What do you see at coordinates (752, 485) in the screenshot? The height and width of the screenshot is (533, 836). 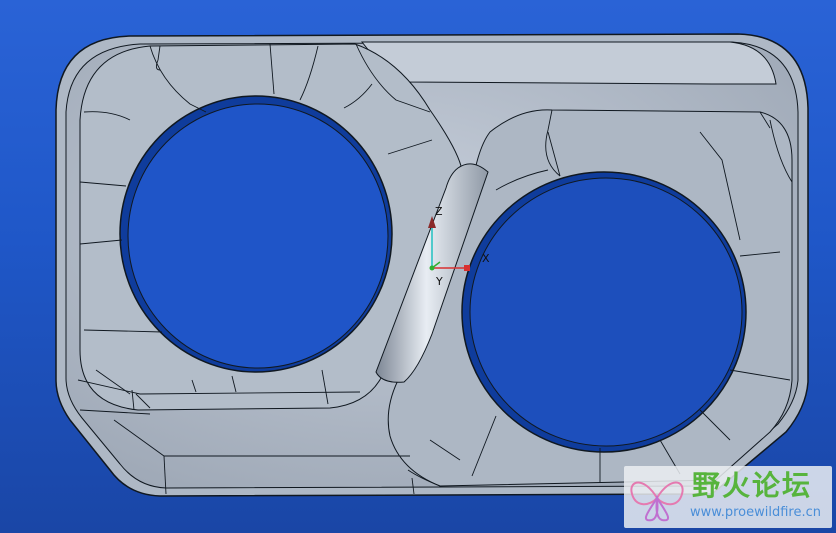 I see `watermark-title: 野火论坛` at bounding box center [752, 485].